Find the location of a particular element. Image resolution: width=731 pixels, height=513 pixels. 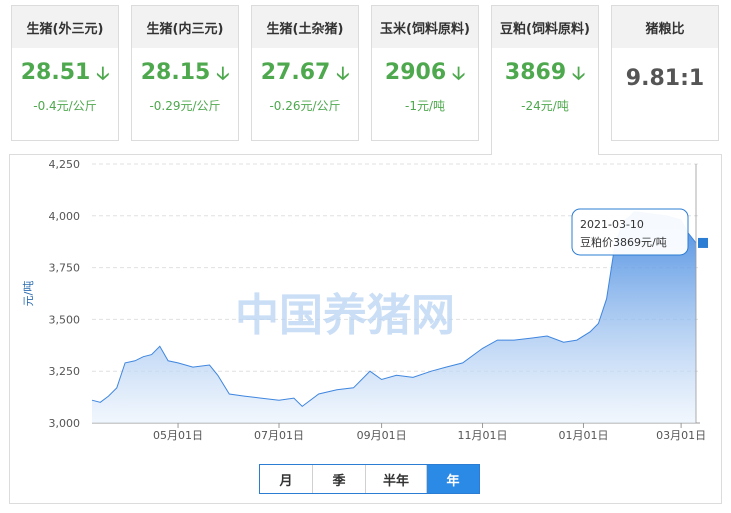

card-price: 28.51 🡣 is located at coordinates (65, 72).